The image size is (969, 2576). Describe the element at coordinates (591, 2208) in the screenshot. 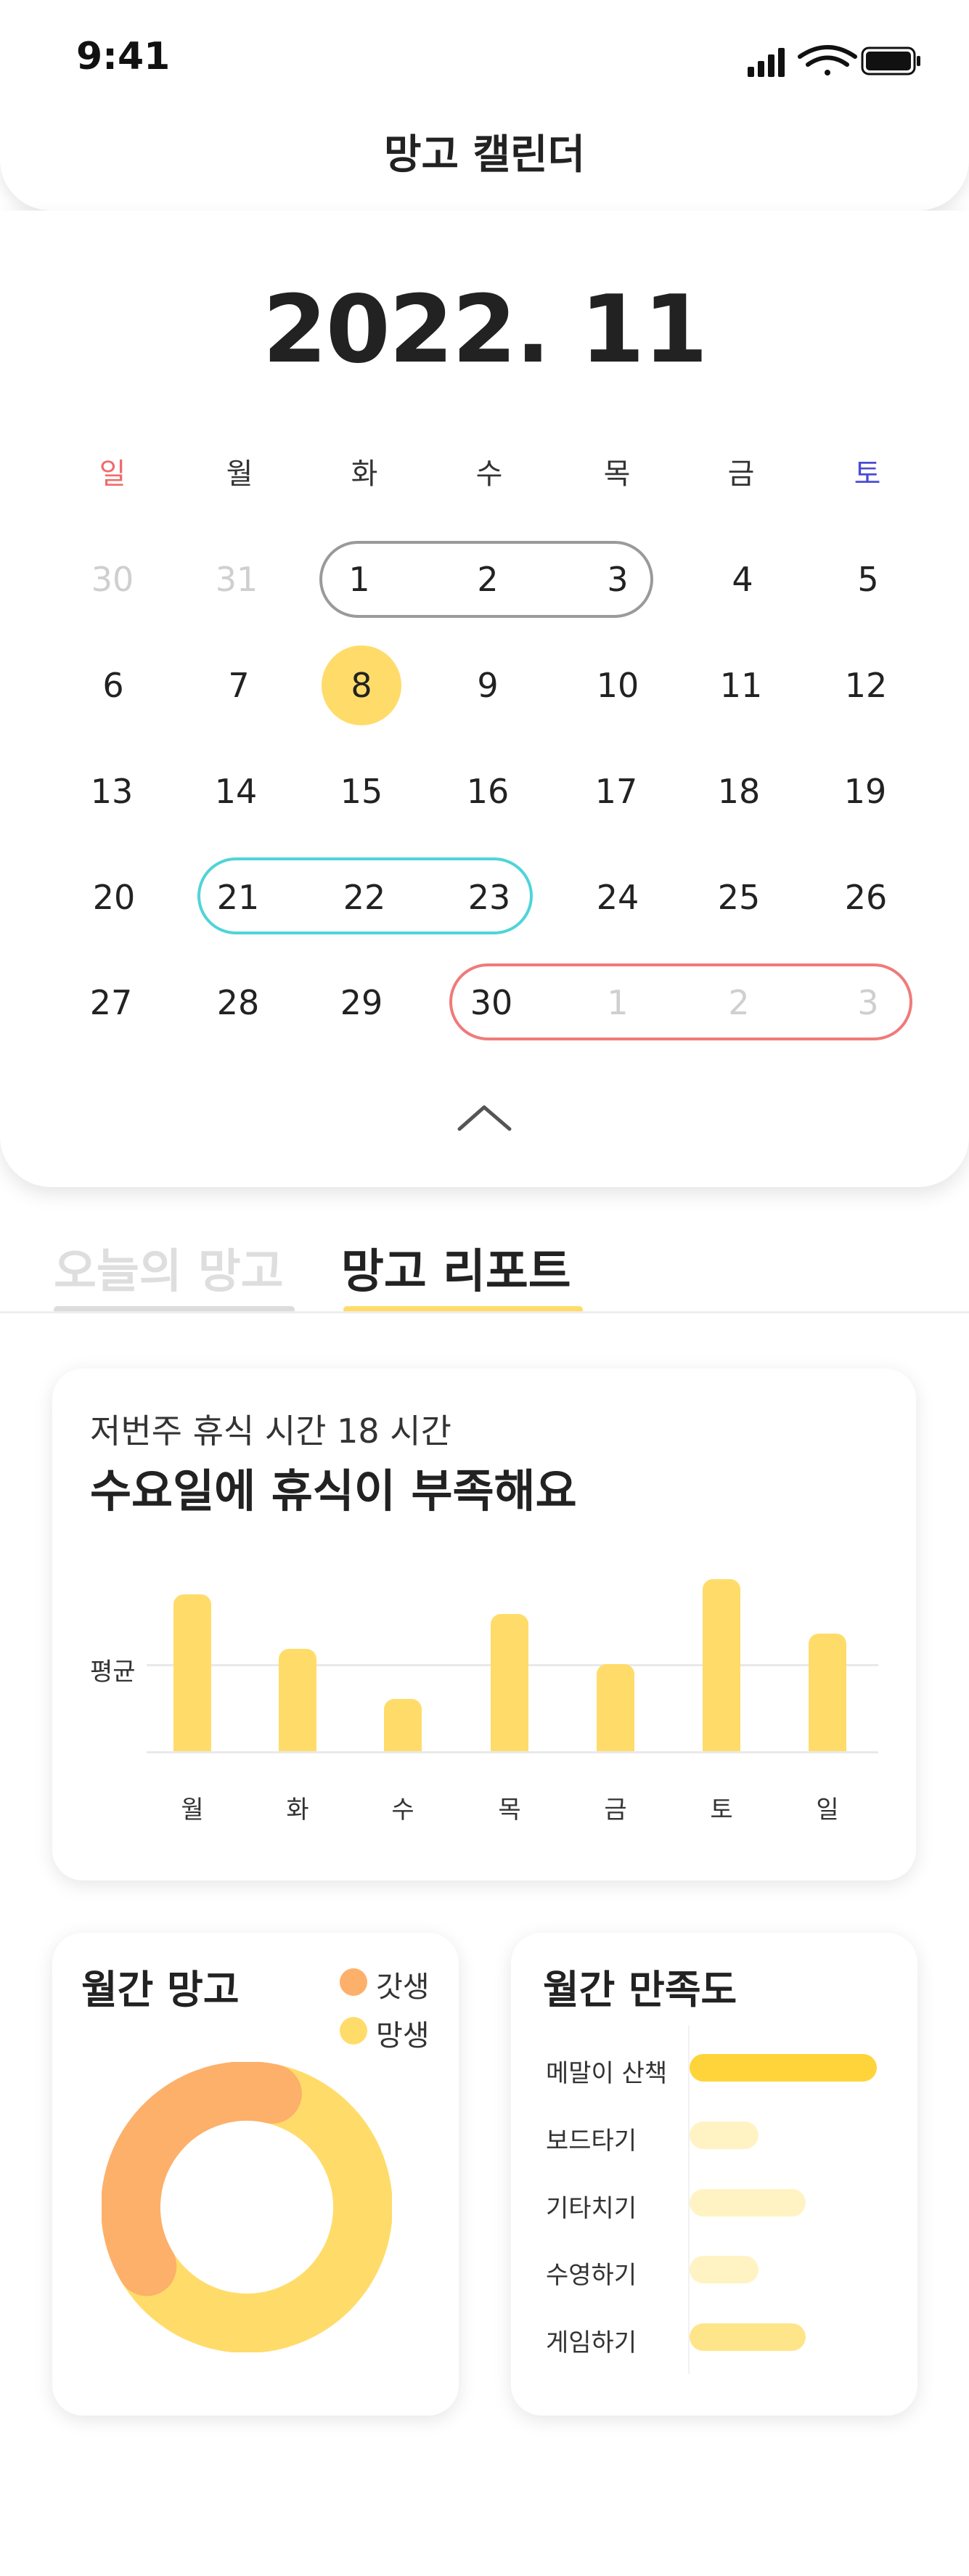

I see `satisfaction-label: 기타치기` at that location.